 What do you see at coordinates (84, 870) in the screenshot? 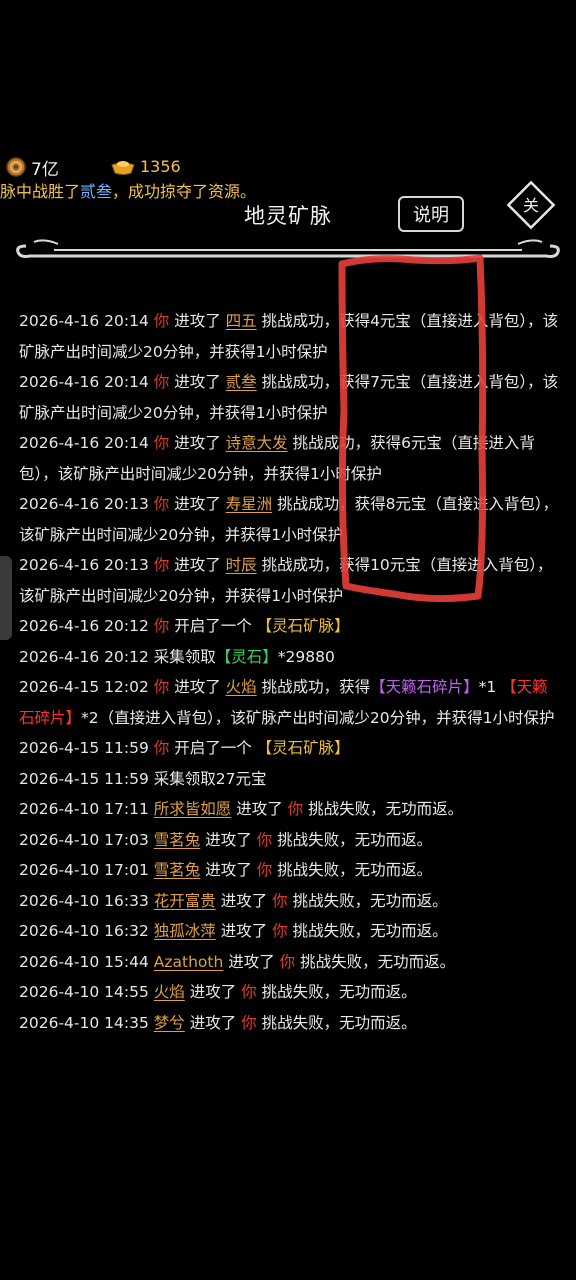
I see `timestamp: 2026-4-10 17:01` at bounding box center [84, 870].